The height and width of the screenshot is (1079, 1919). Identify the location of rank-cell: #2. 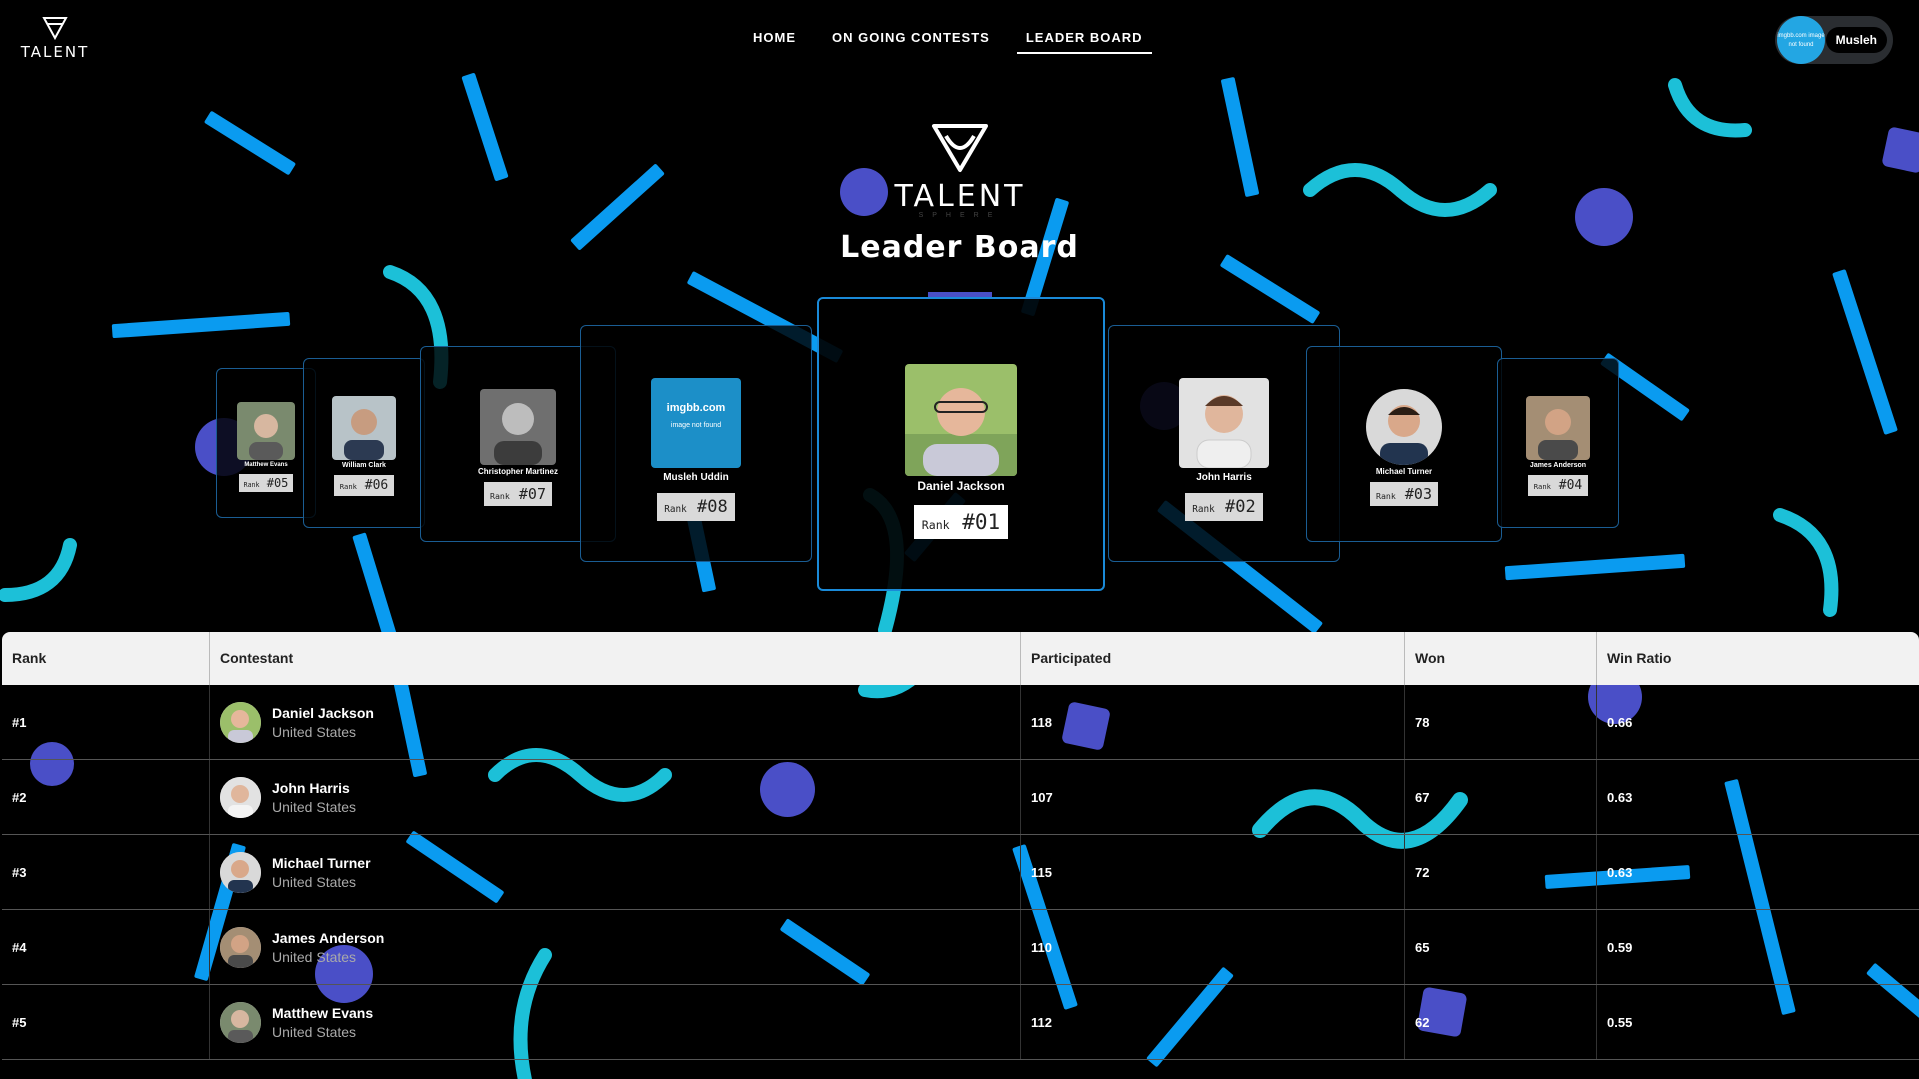
(106, 797).